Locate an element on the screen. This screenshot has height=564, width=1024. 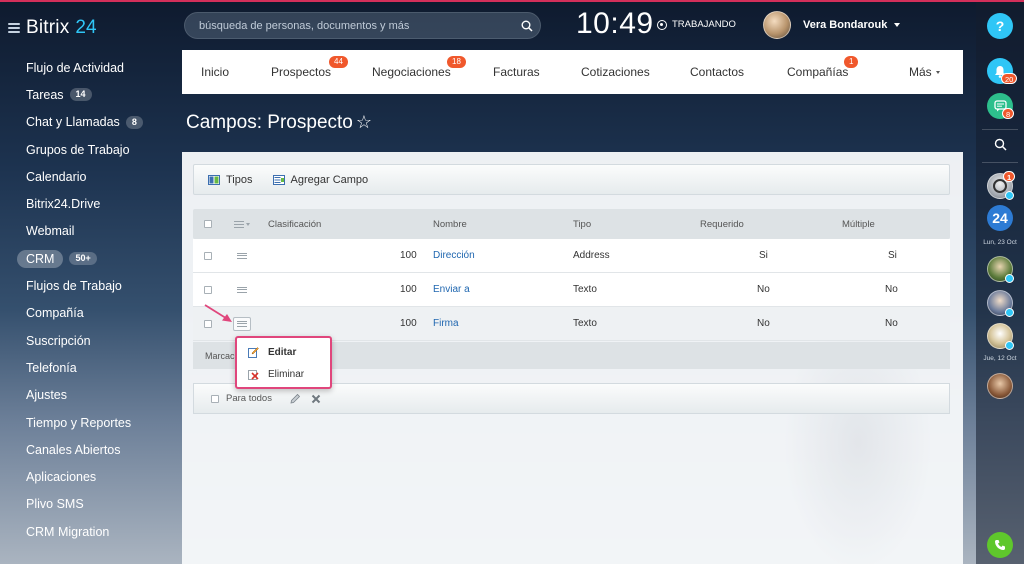
sidebar-item-label: CRM is located at coordinates (40, 258).